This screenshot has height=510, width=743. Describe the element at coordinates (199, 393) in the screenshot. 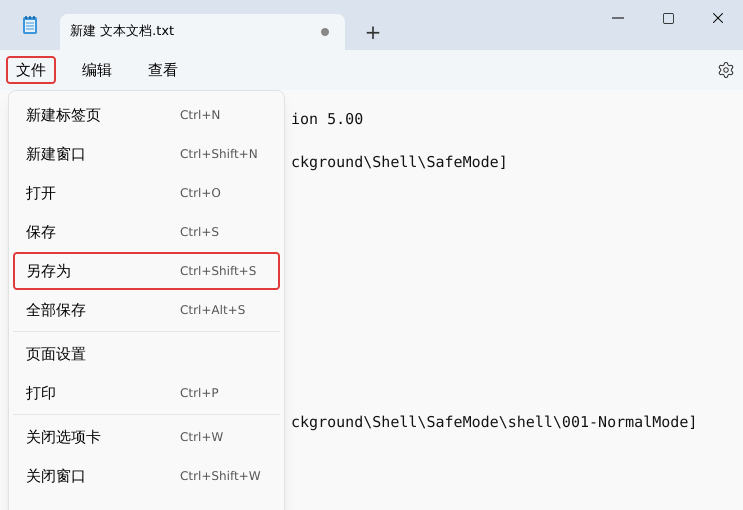

I see `shortcut-label: Ctrl+P` at that location.